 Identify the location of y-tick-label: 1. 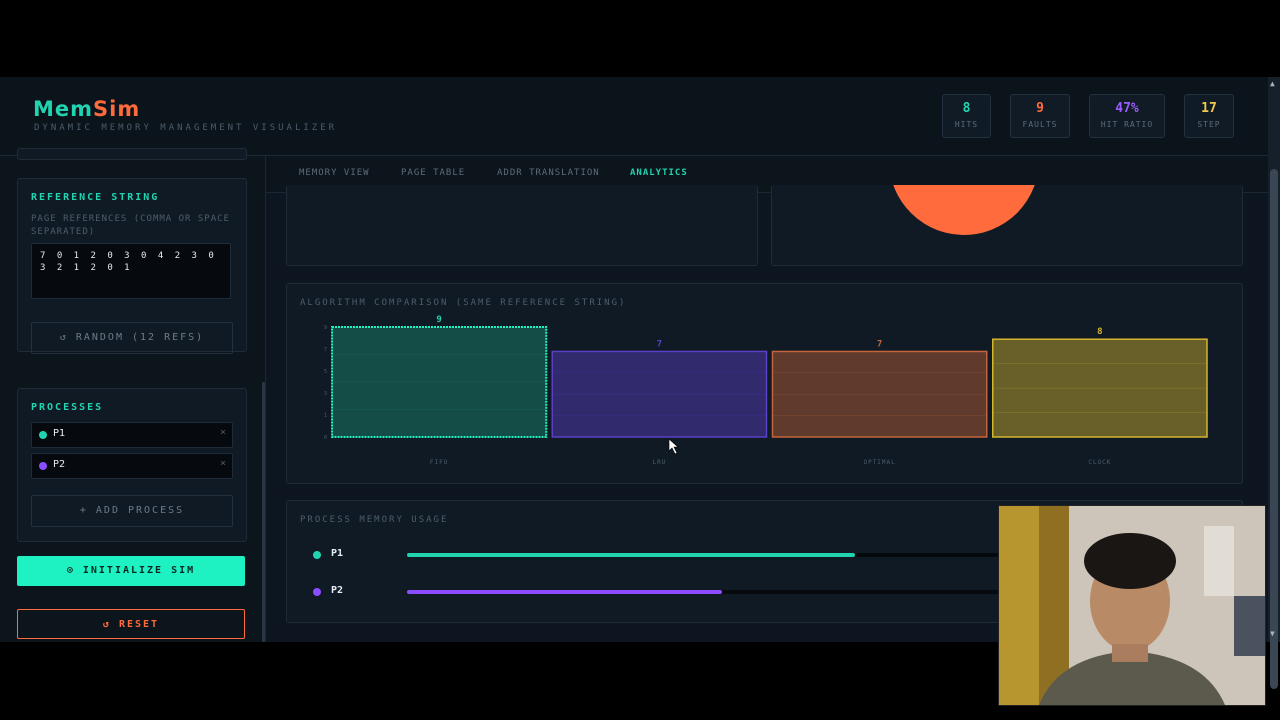
(325, 416).